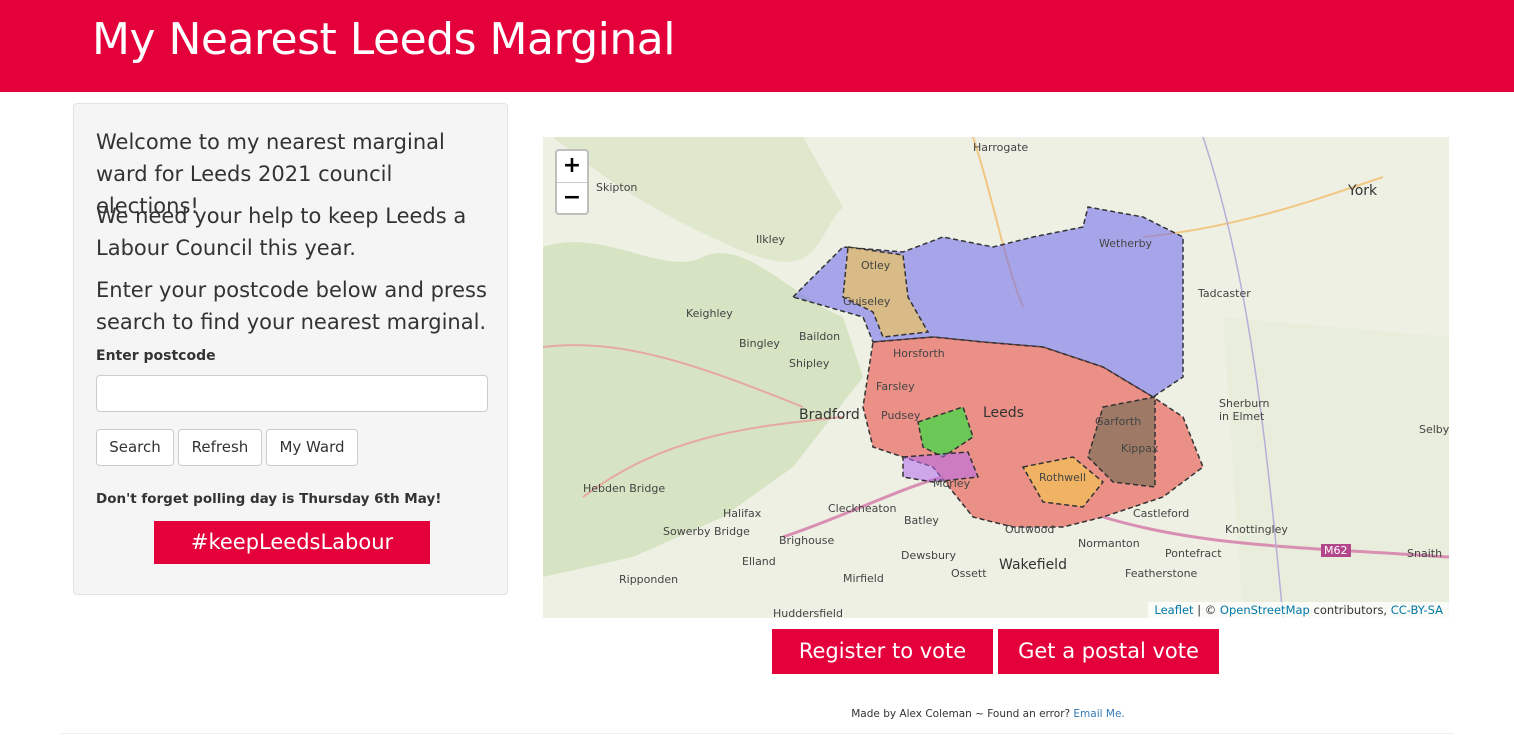  What do you see at coordinates (969, 573) in the screenshot?
I see `map-label: Ossett` at bounding box center [969, 573].